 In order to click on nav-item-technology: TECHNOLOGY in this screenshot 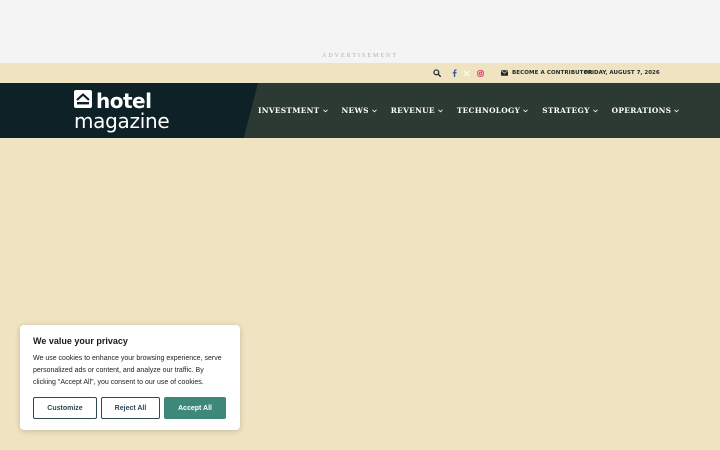, I will do `click(492, 110)`.